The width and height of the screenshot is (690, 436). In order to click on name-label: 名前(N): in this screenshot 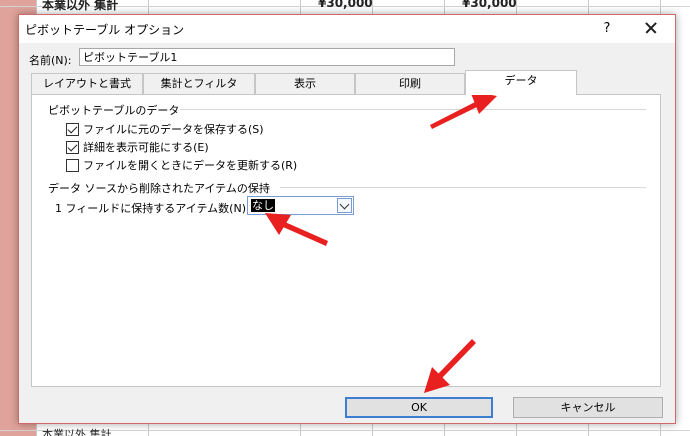, I will do `click(50, 60)`.